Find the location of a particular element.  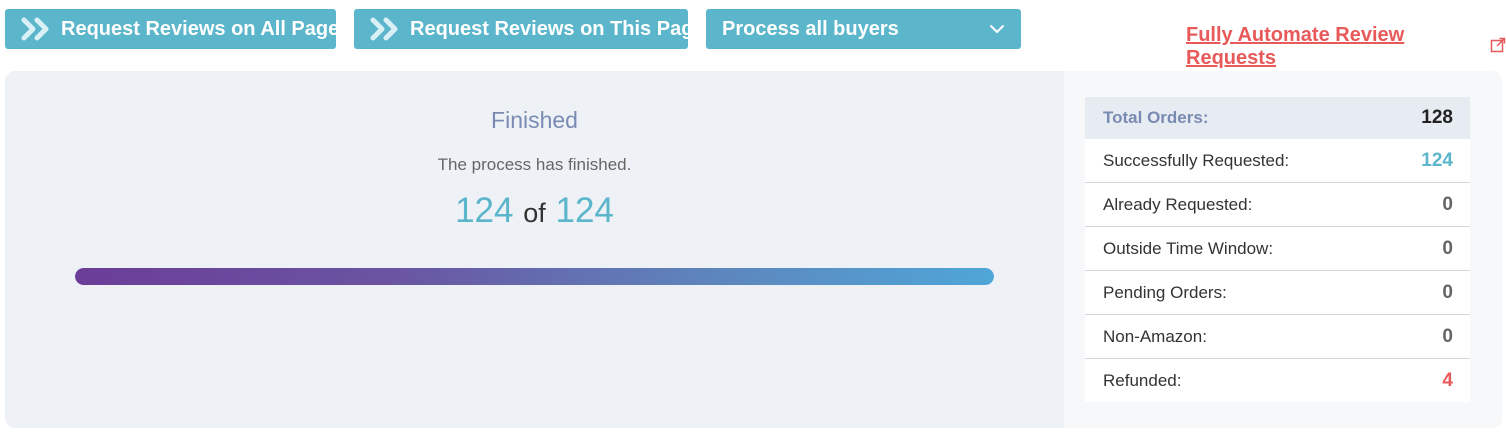

stat-row: Non-Amazon: 0 is located at coordinates (1277, 337).